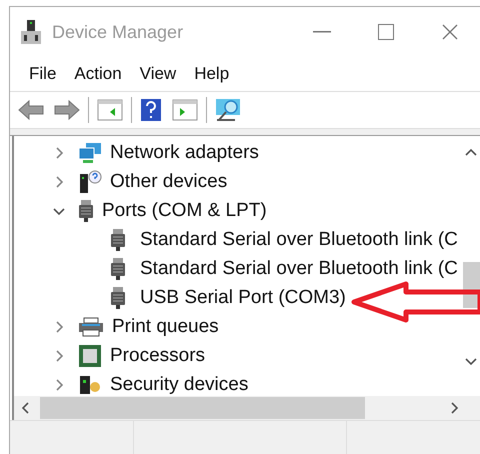 The image size is (480, 454). Describe the element at coordinates (471, 152) in the screenshot. I see `scroll-up-icon` at that location.